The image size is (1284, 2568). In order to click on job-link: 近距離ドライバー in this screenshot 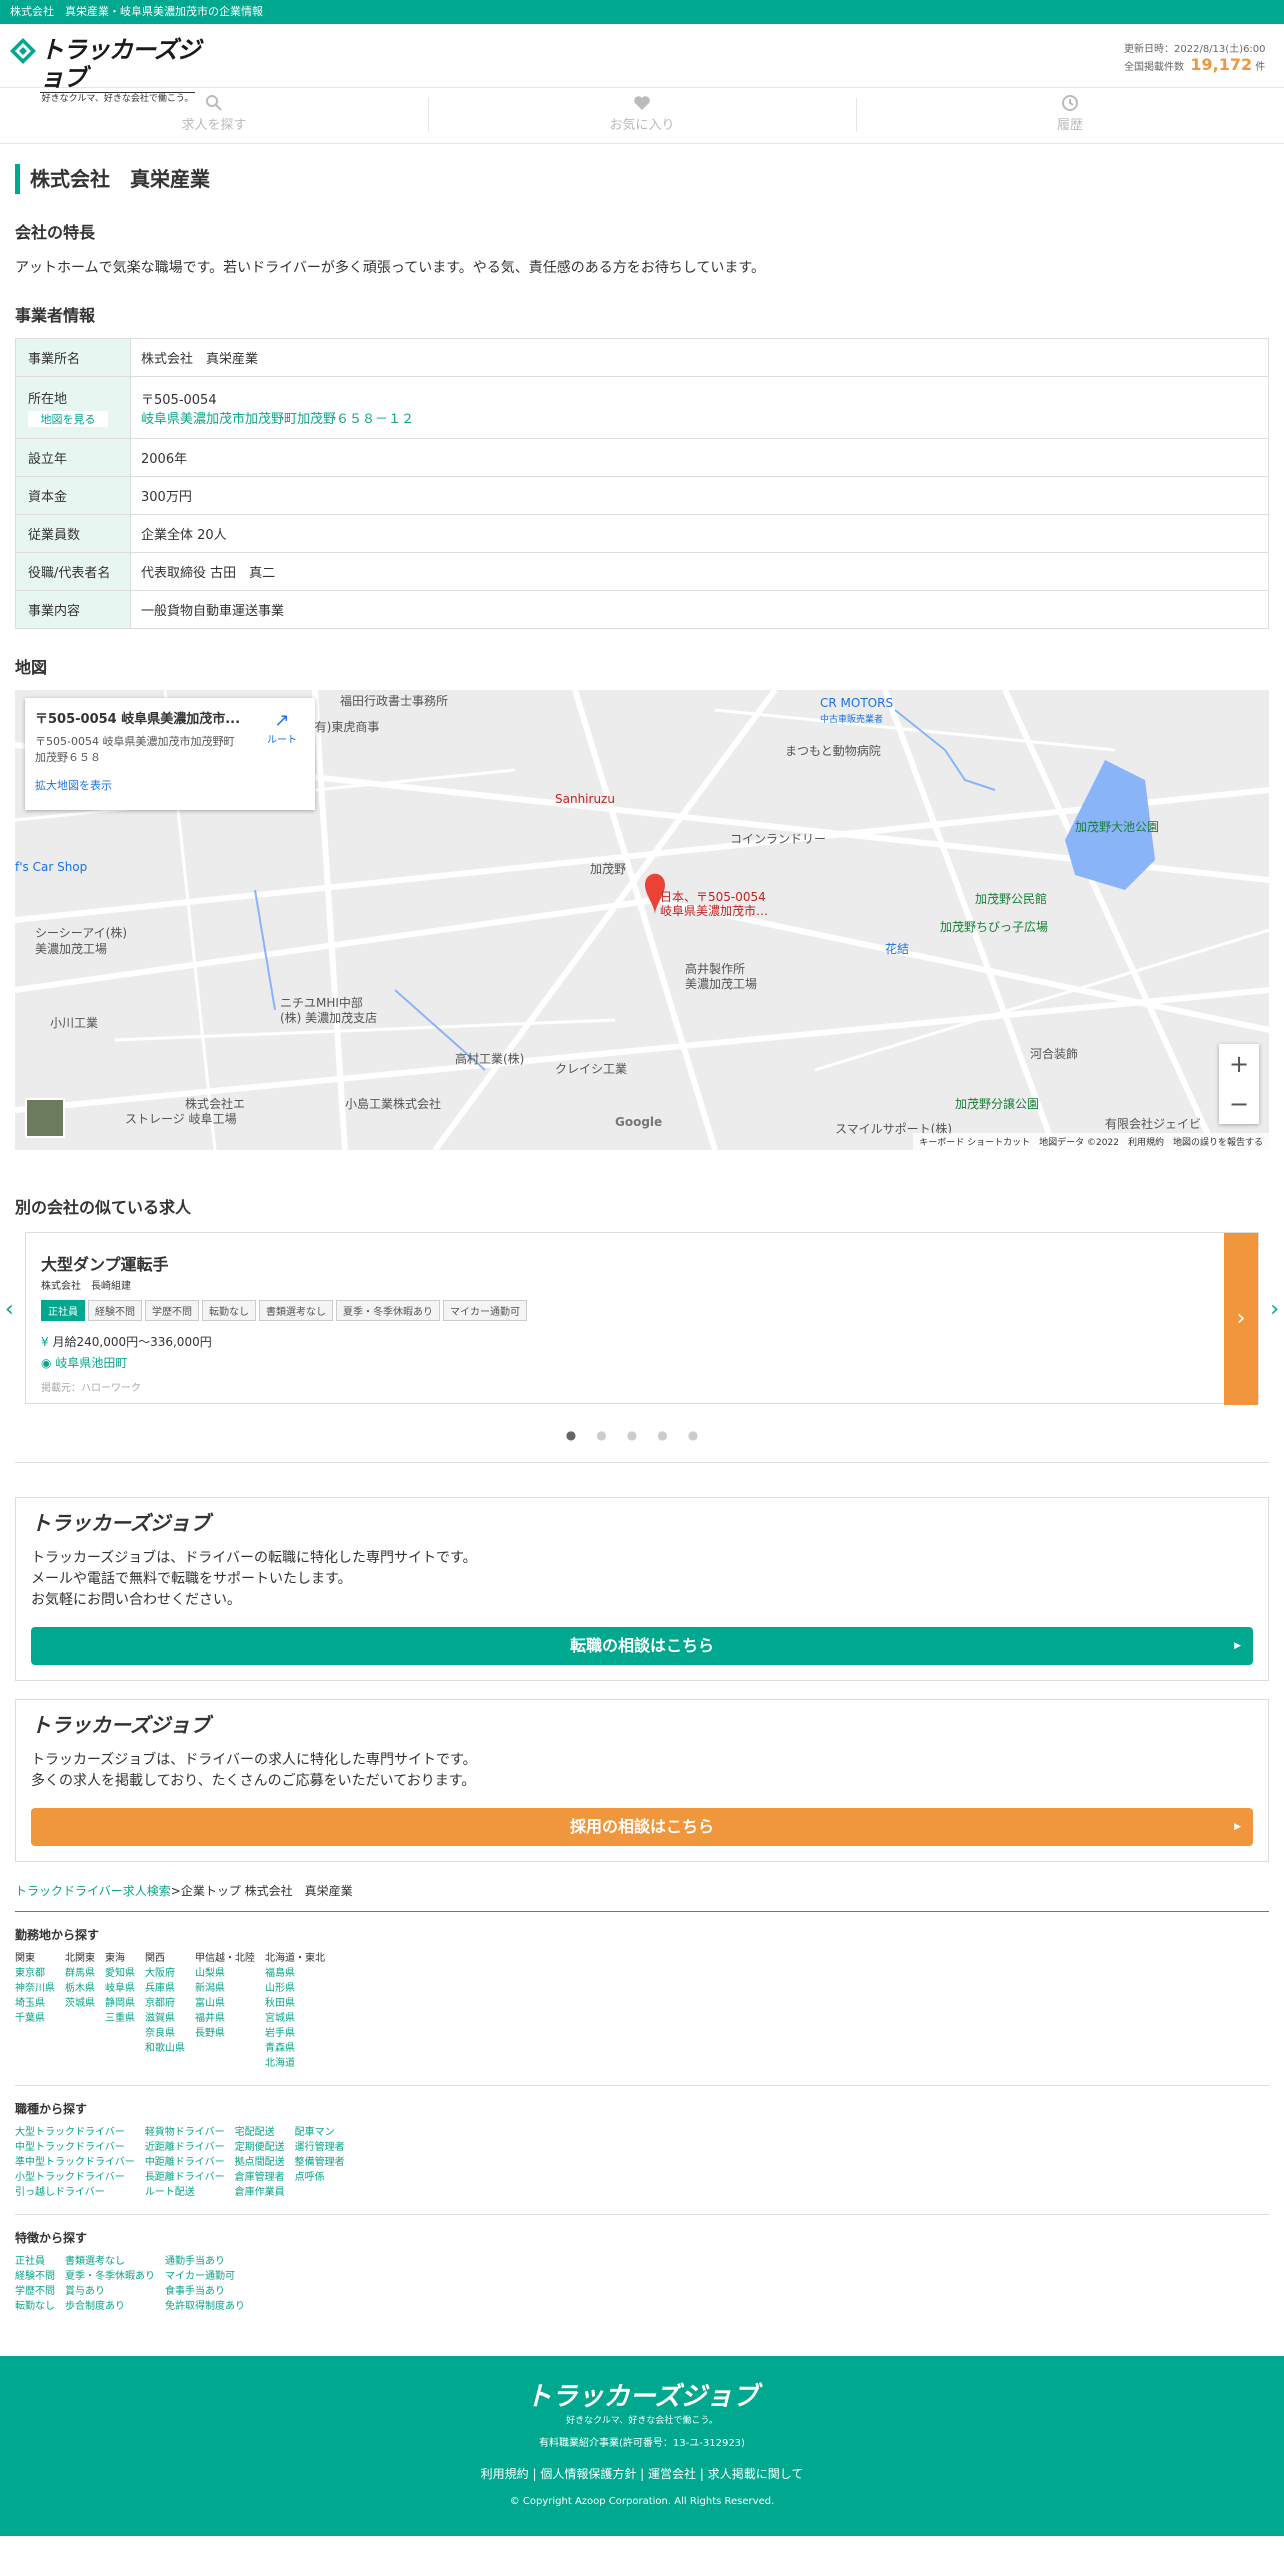, I will do `click(185, 2147)`.